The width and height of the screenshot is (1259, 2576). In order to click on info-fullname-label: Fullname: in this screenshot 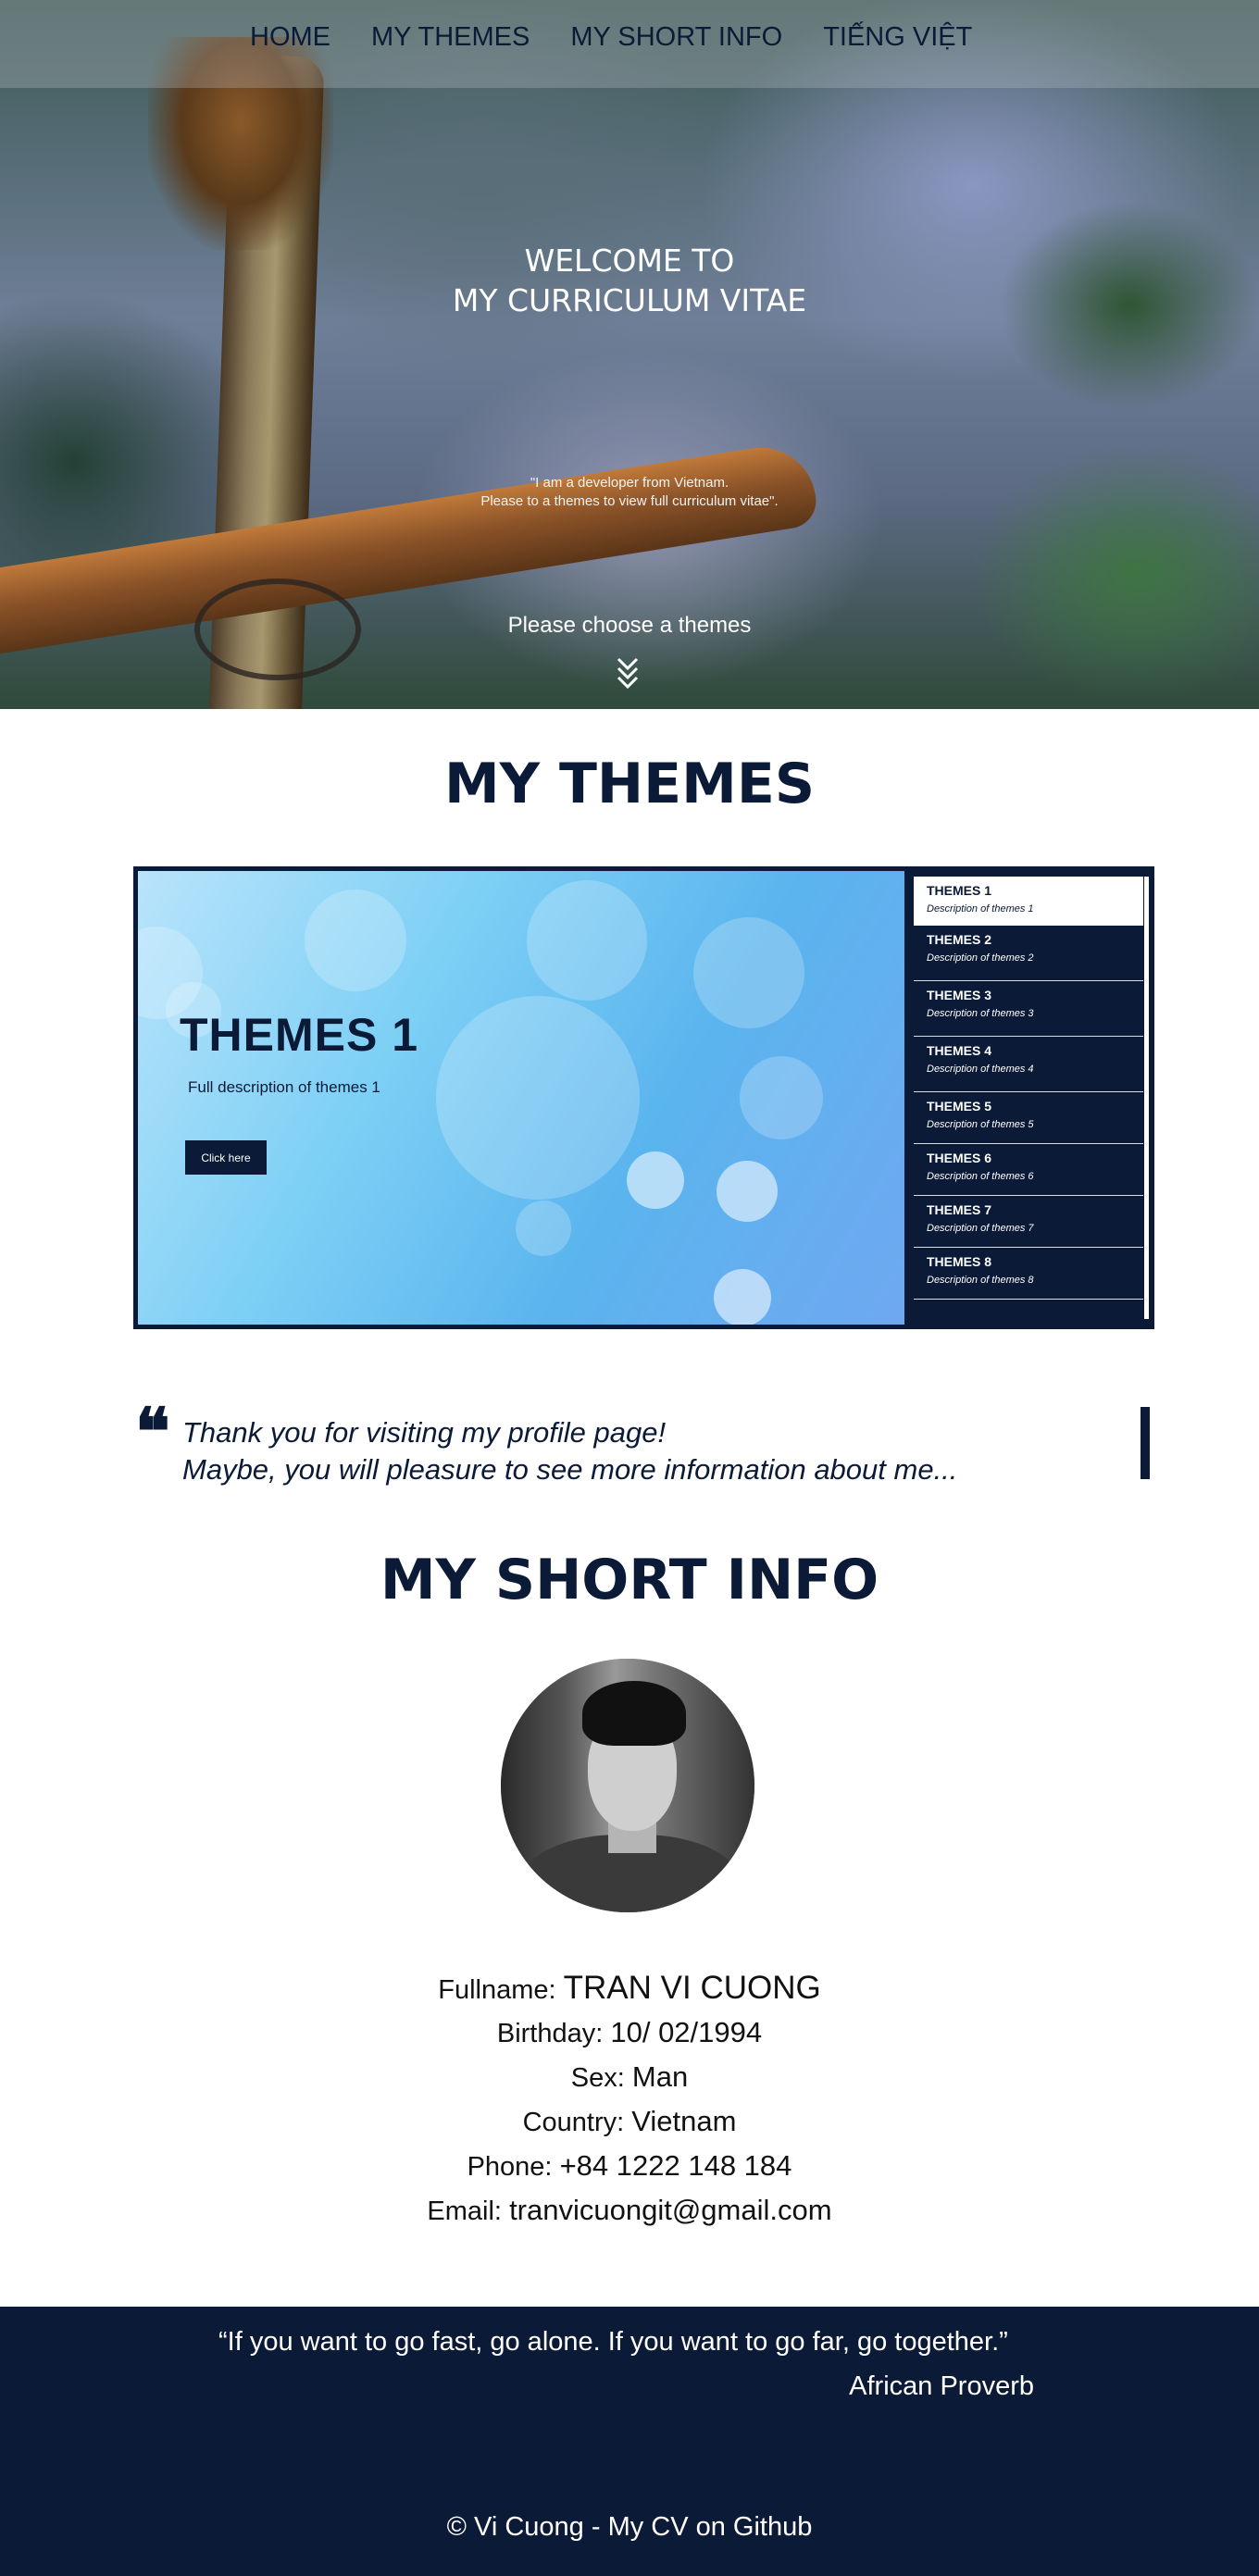, I will do `click(501, 1990)`.